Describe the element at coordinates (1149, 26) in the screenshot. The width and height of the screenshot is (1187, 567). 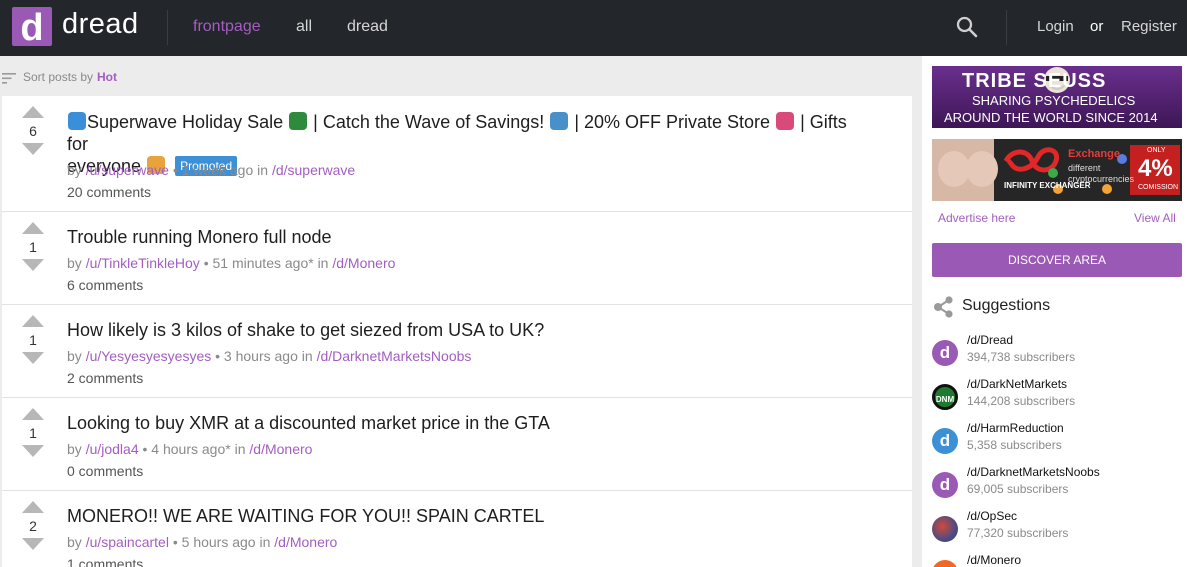
I see `register-link: Register` at that location.